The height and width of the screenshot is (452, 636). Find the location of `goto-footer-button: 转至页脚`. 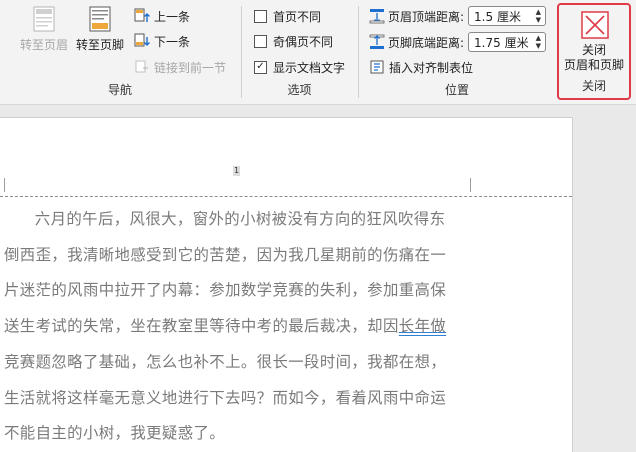

goto-footer-button: 转至页脚 is located at coordinates (100, 29).